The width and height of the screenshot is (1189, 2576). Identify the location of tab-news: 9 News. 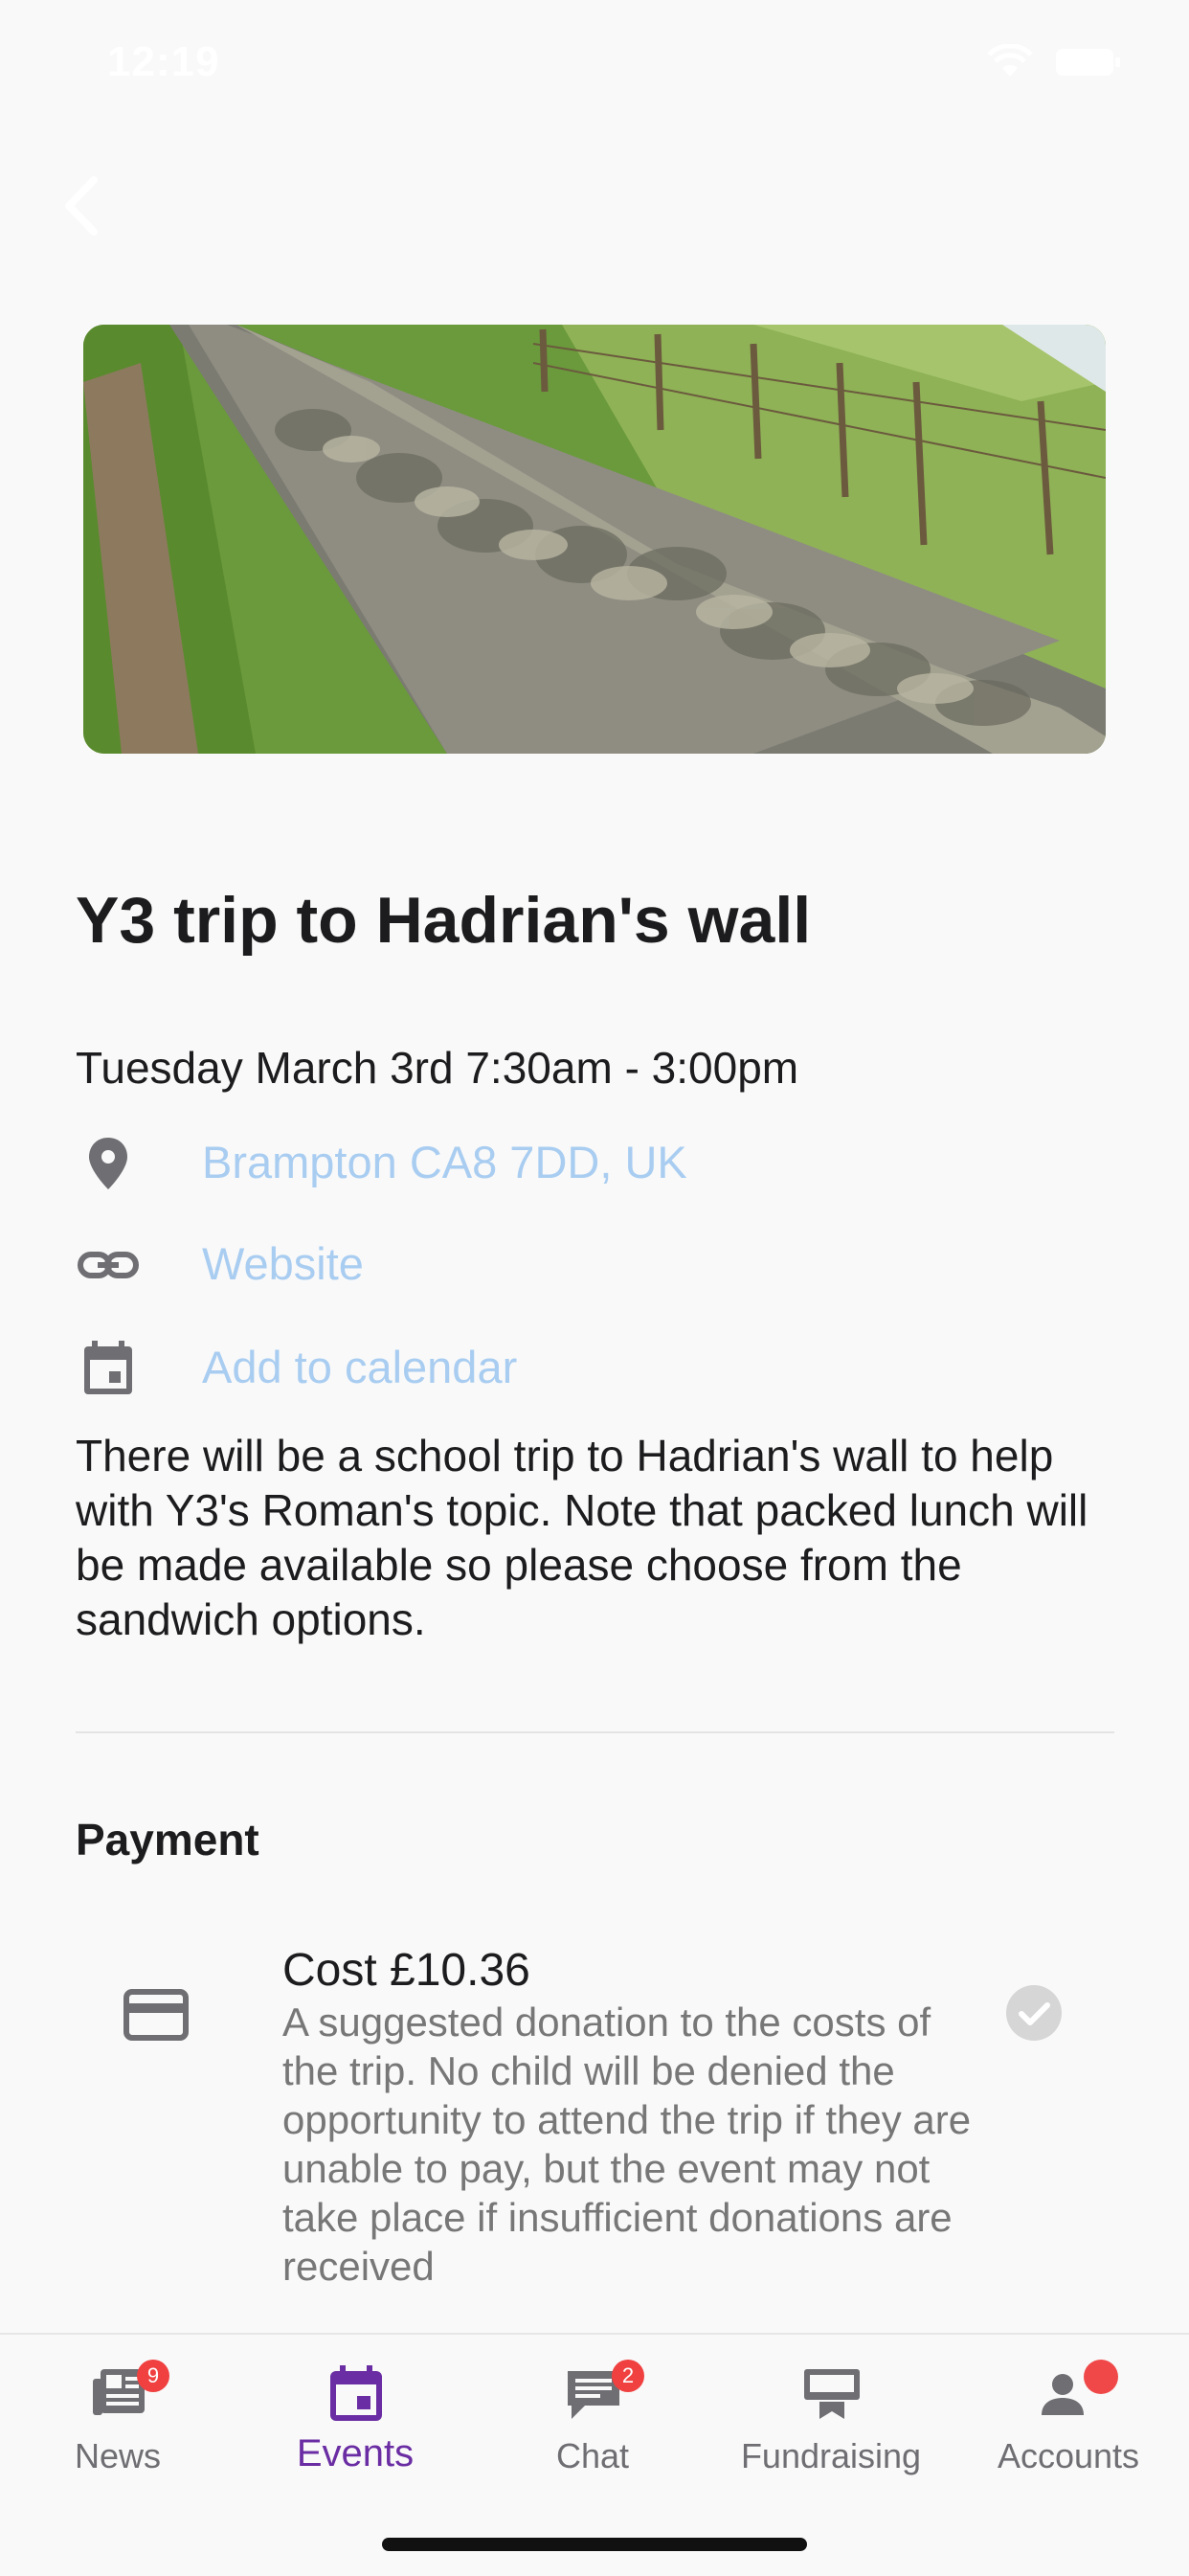
(117, 2421).